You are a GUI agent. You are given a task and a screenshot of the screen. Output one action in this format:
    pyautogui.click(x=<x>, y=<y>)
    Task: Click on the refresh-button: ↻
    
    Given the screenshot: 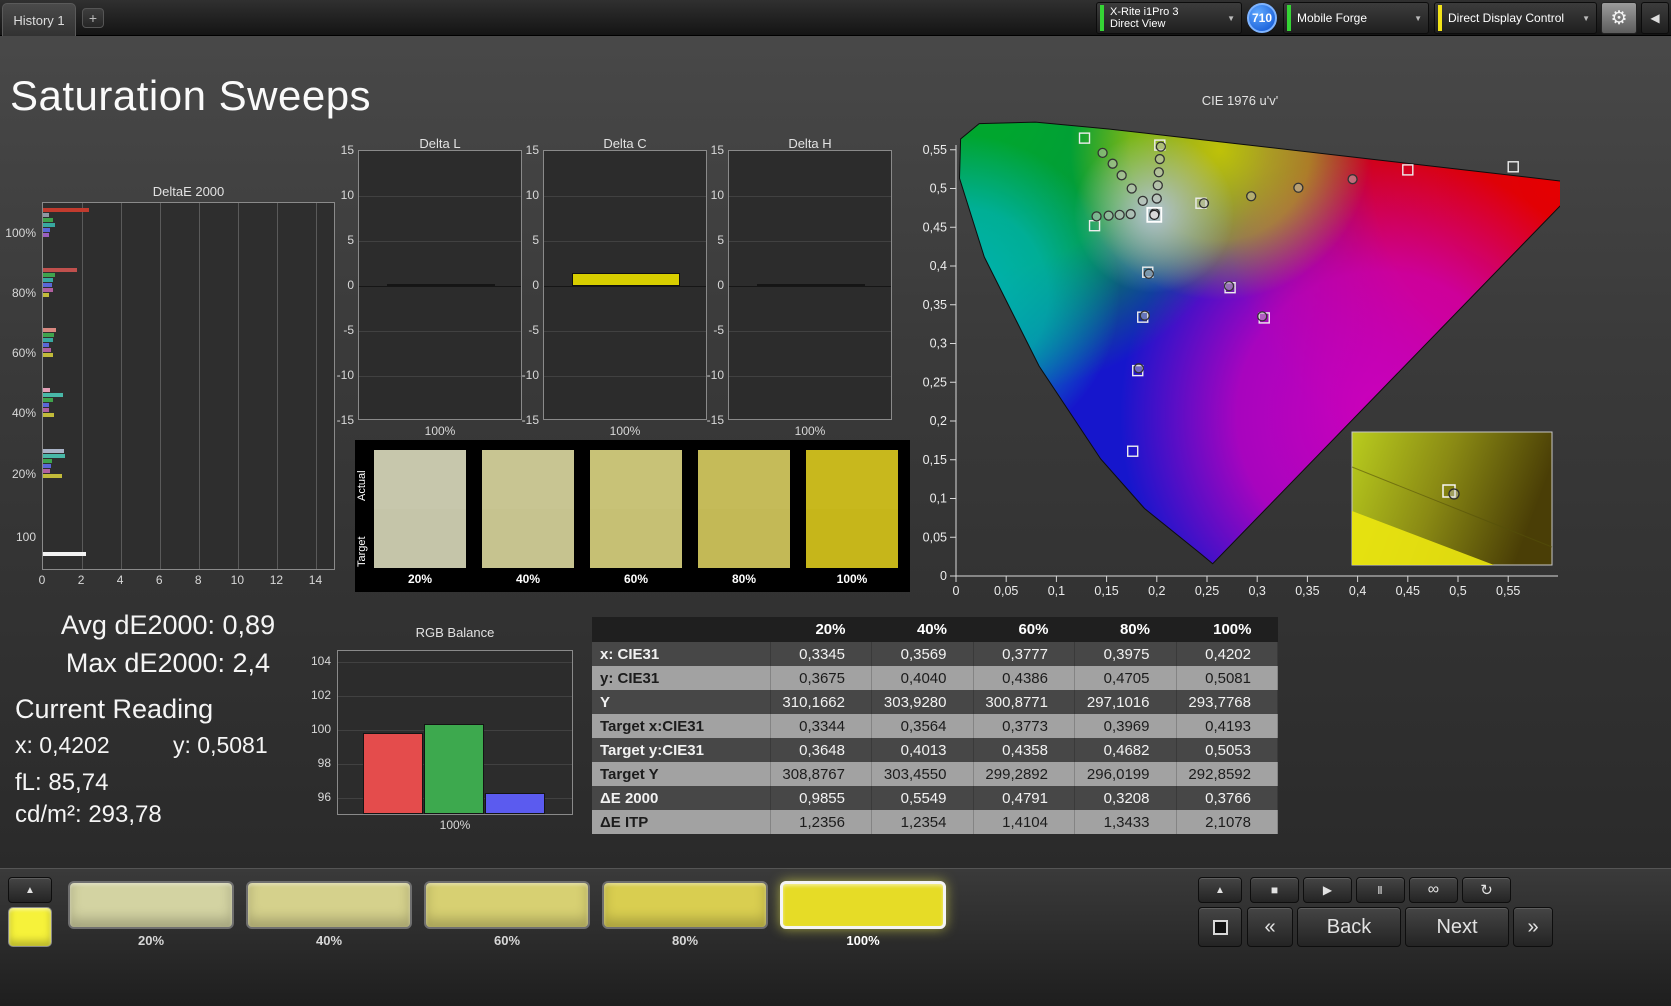 What is the action you would take?
    pyautogui.click(x=1486, y=890)
    